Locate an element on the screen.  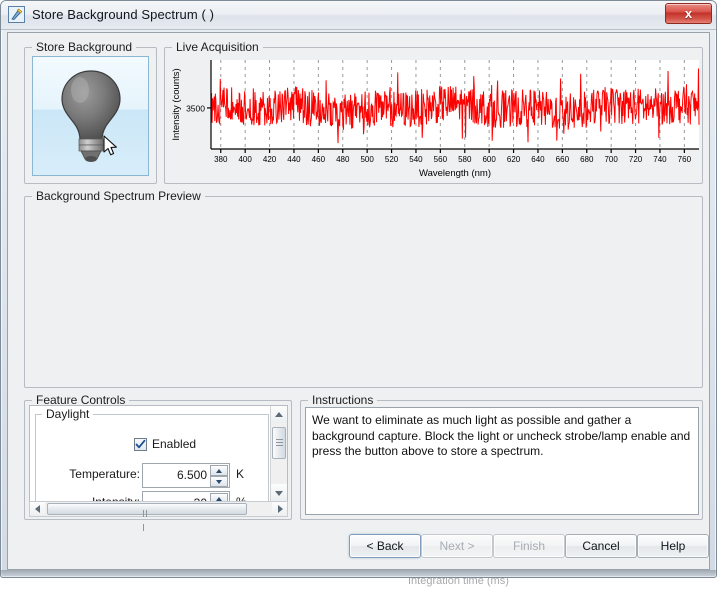
store-background-group: Store Background is located at coordinates (90, 112).